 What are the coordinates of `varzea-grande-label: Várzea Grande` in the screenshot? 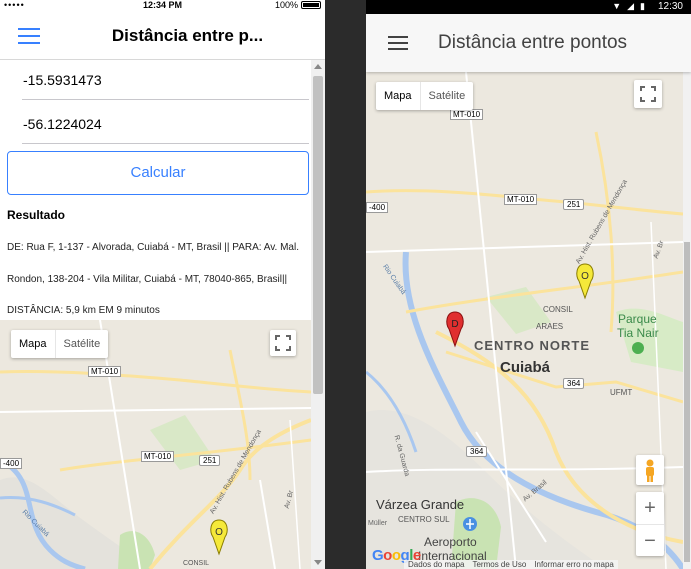 It's located at (420, 504).